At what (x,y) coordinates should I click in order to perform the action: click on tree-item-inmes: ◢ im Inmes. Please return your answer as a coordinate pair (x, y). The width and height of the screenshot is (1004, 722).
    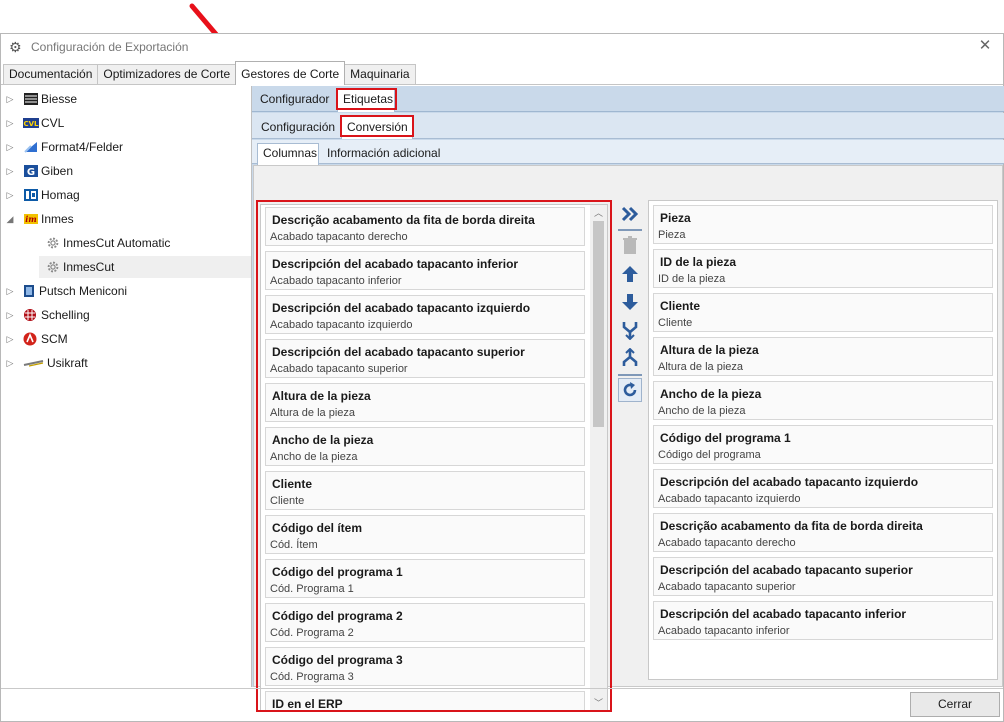
    Looking at the image, I should click on (128, 219).